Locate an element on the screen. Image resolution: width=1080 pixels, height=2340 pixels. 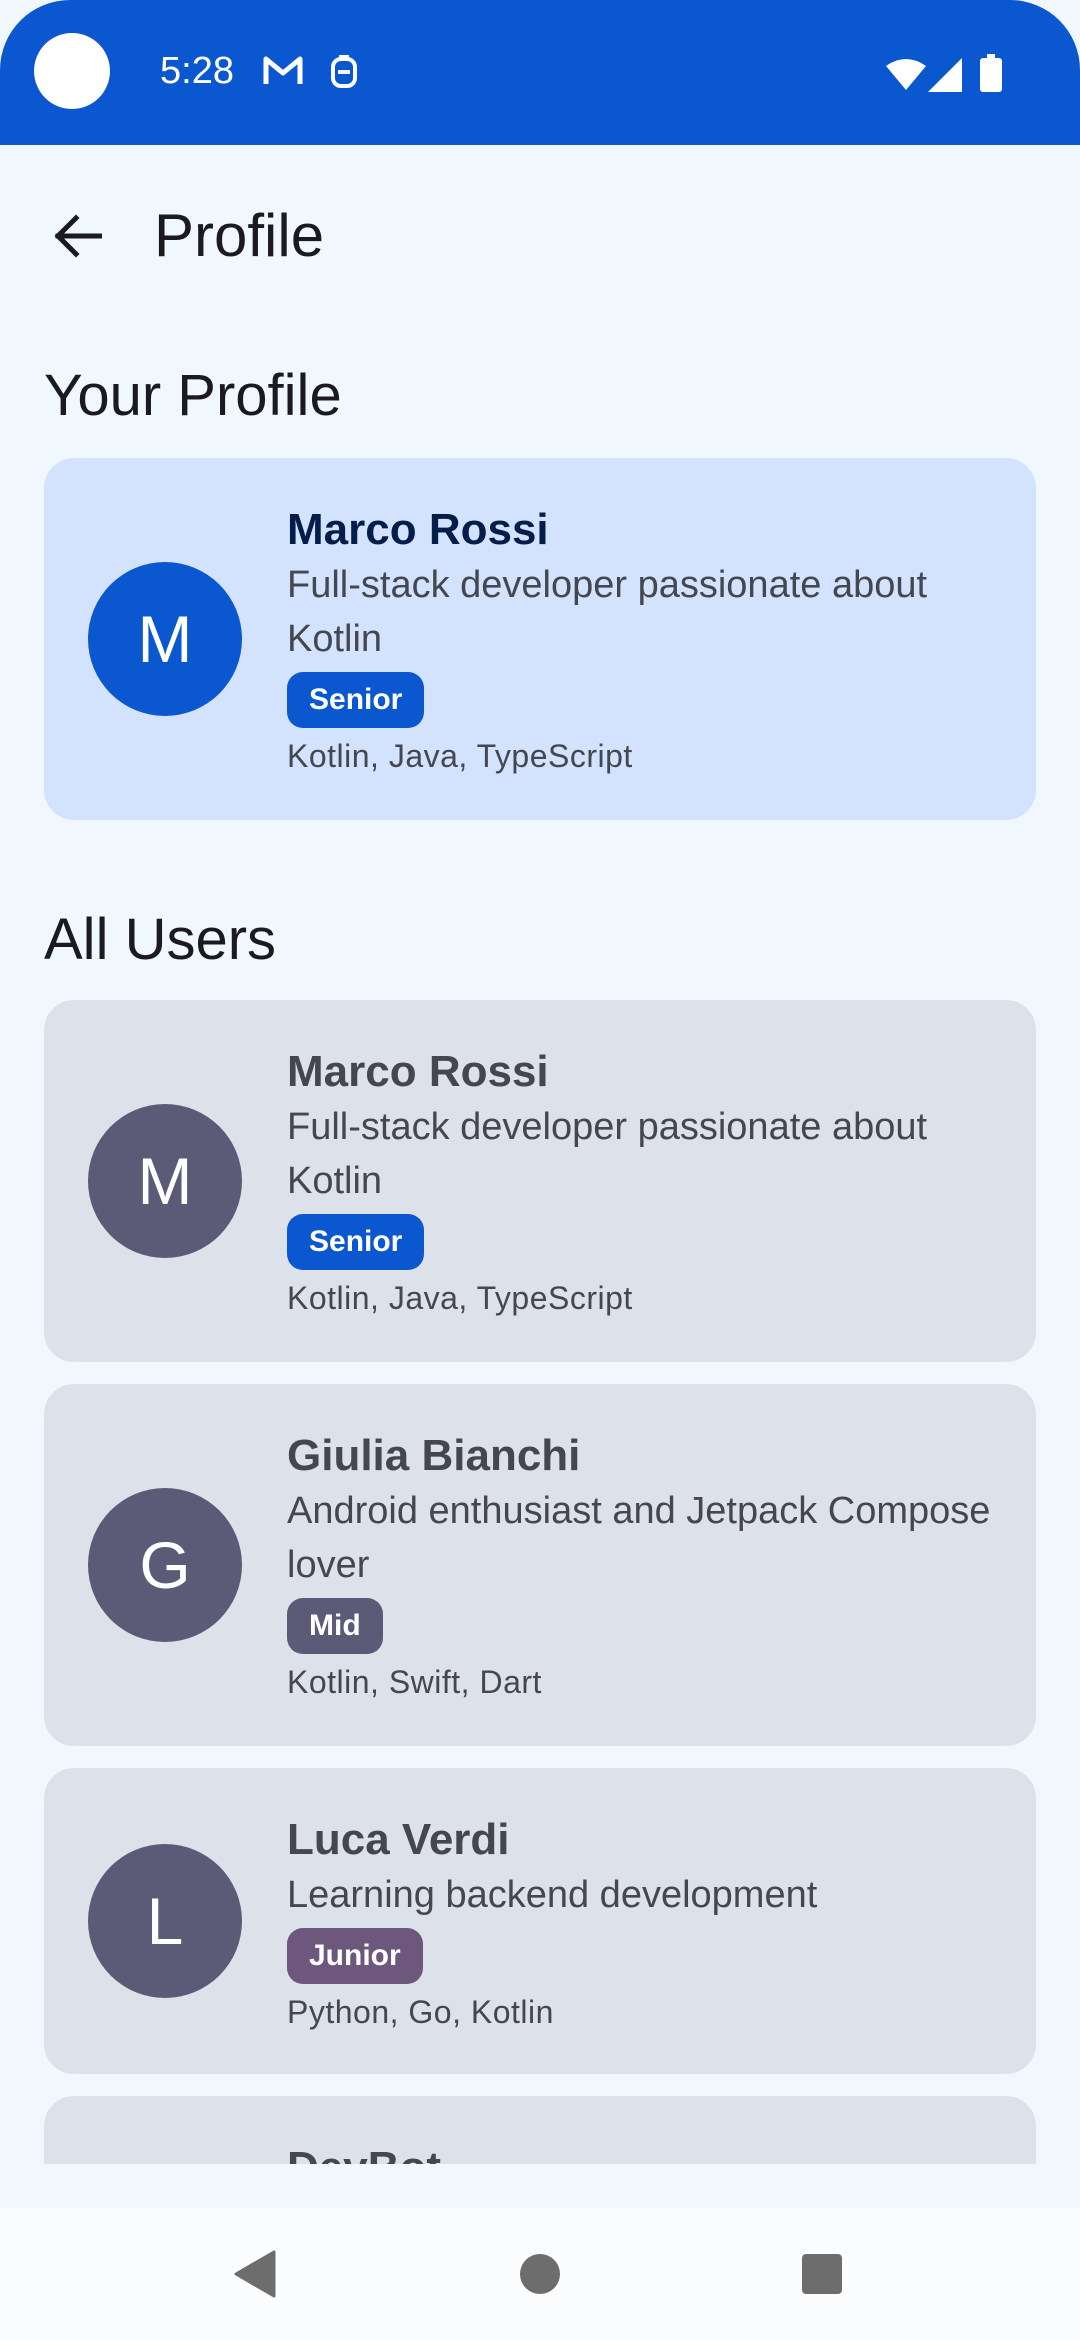
battery-icon is located at coordinates (991, 73).